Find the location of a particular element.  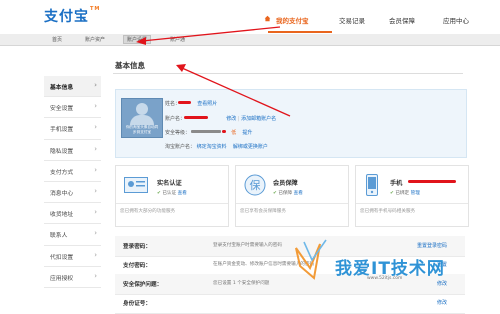

name-row: 姓名： 查看照片 is located at coordinates (191, 104).